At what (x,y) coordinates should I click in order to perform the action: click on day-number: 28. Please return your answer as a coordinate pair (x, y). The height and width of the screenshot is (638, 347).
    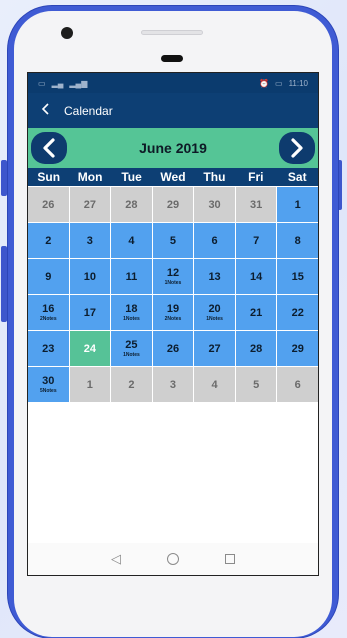
    Looking at the image, I should click on (131, 204).